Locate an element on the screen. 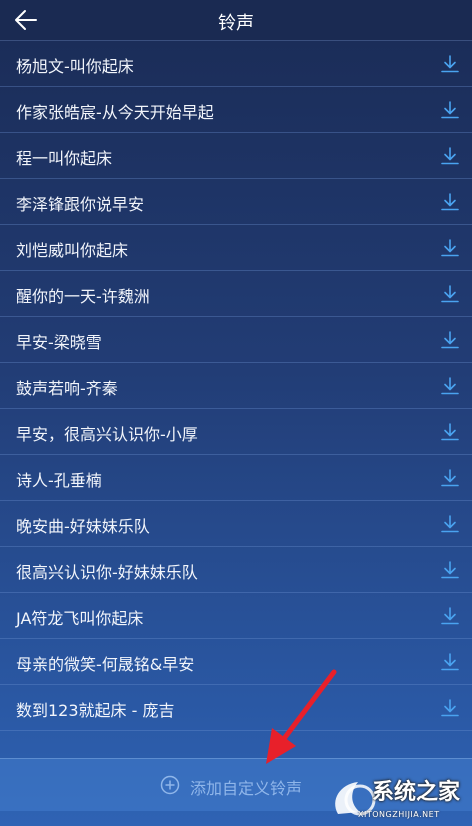 The image size is (472, 826). ringtone-name: 鼓声若响-齐秦 is located at coordinates (67, 388).